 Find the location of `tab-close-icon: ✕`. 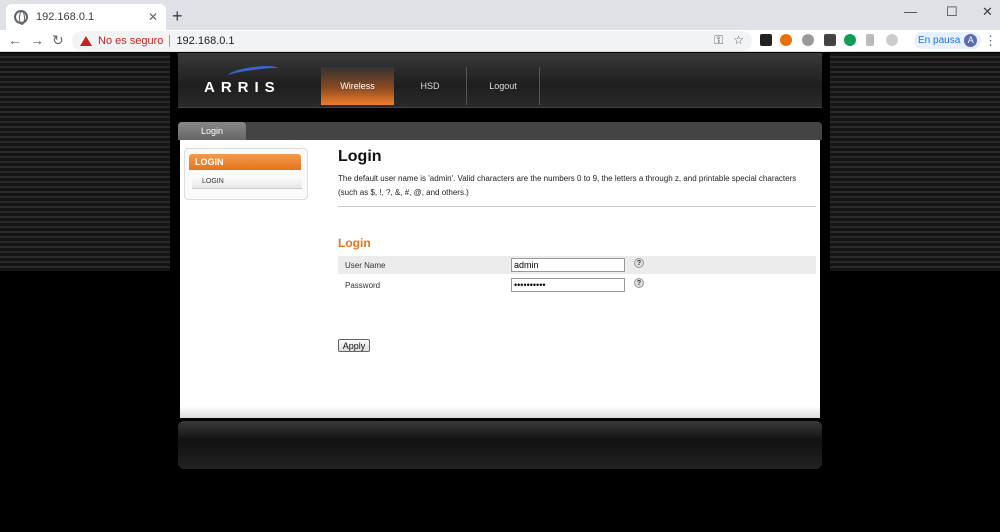

tab-close-icon: ✕ is located at coordinates (153, 17).